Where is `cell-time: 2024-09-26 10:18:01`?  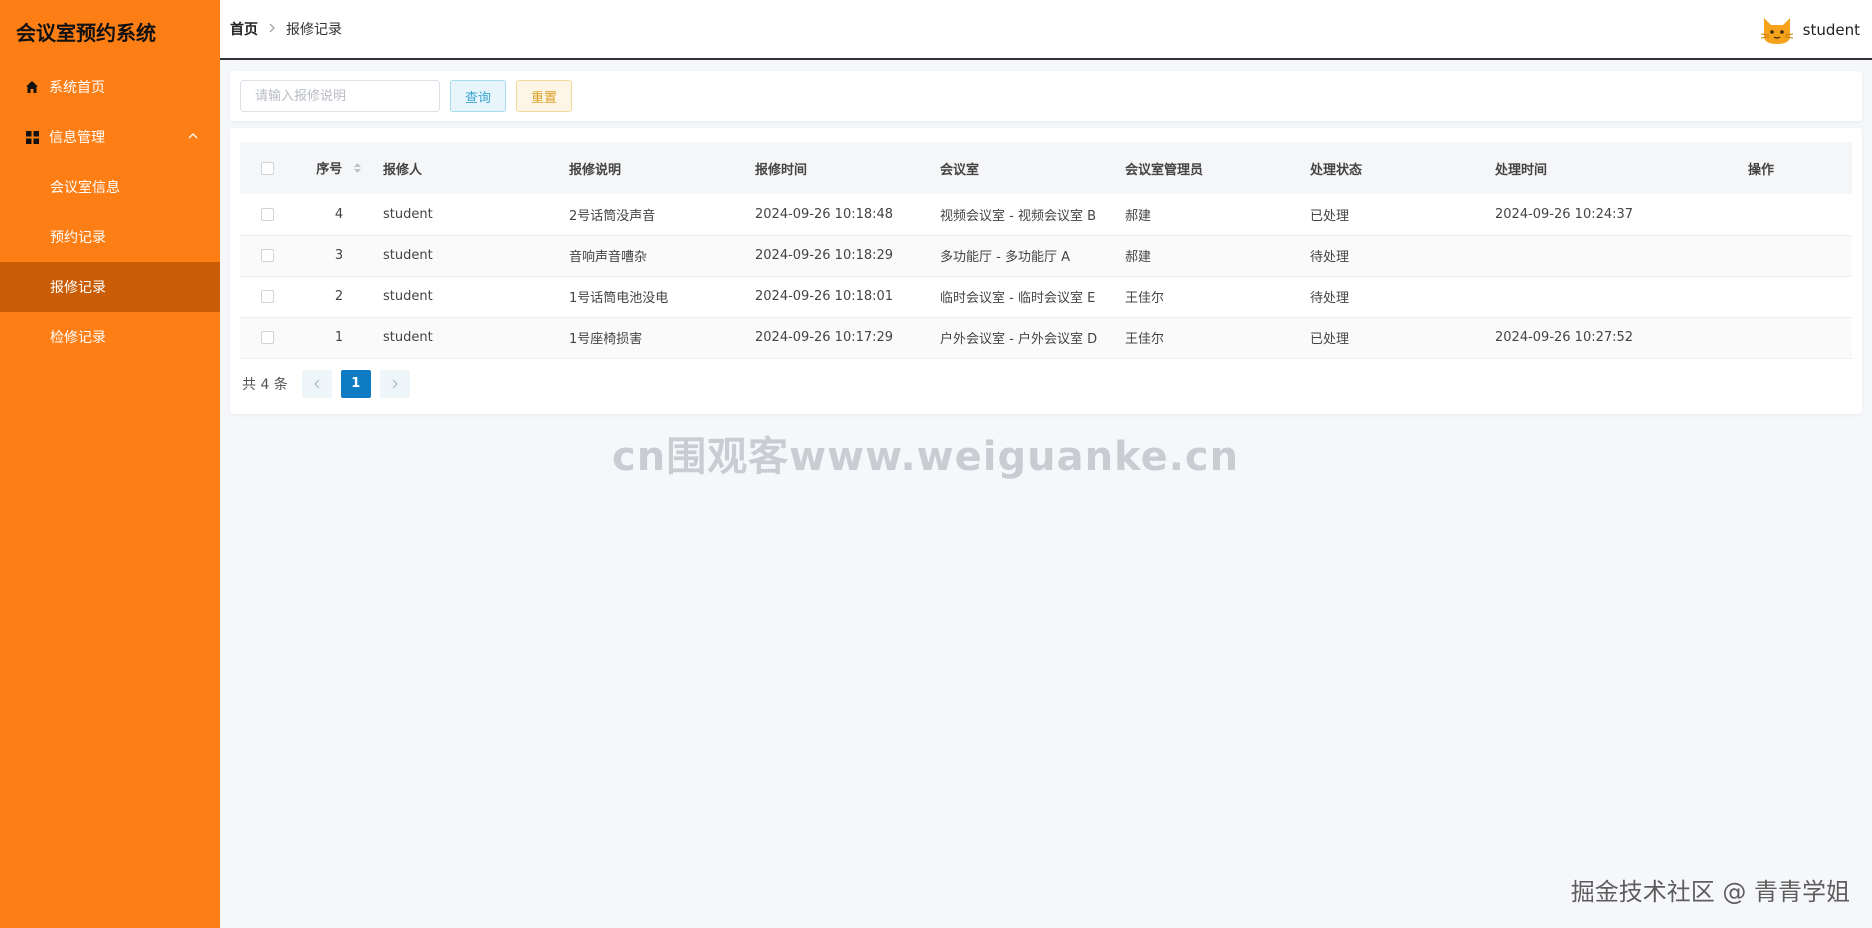 cell-time: 2024-09-26 10:18:01 is located at coordinates (824, 296).